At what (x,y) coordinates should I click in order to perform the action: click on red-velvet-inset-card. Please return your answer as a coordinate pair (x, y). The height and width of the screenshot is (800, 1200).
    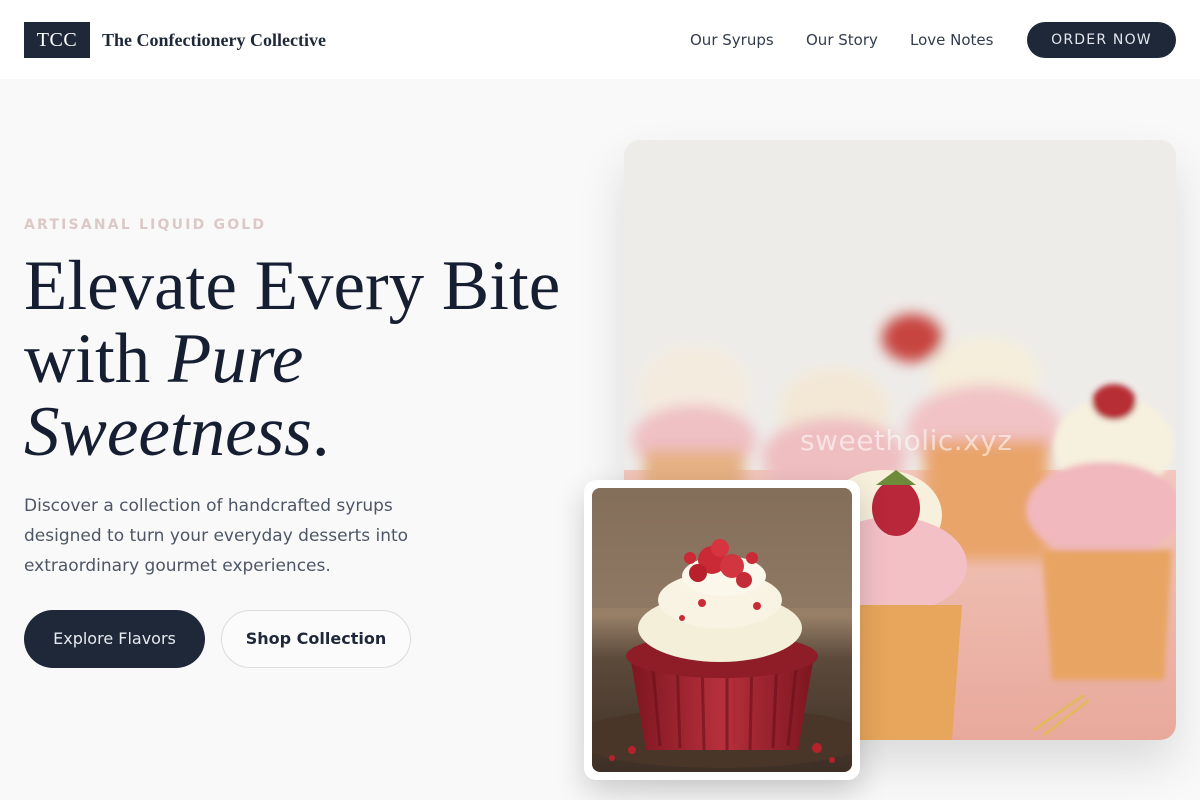
    Looking at the image, I should click on (722, 630).